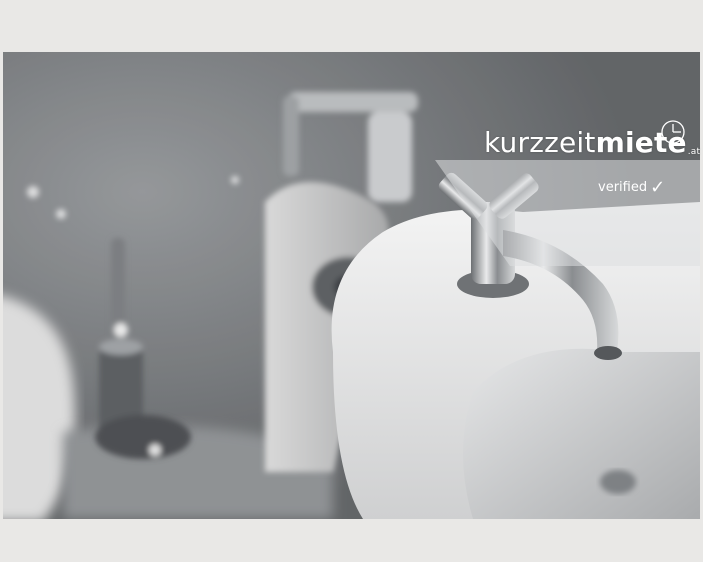 This screenshot has width=703, height=562. What do you see at coordinates (540, 142) in the screenshot?
I see `brand-name-light: kurzzeit` at bounding box center [540, 142].